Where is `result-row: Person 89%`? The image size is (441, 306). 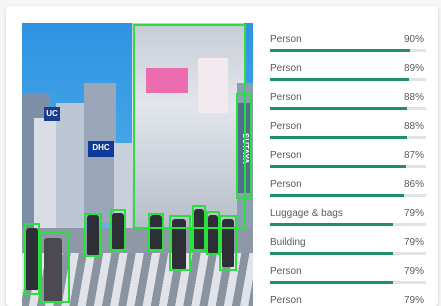
result-row: Person 89% is located at coordinates (347, 66).